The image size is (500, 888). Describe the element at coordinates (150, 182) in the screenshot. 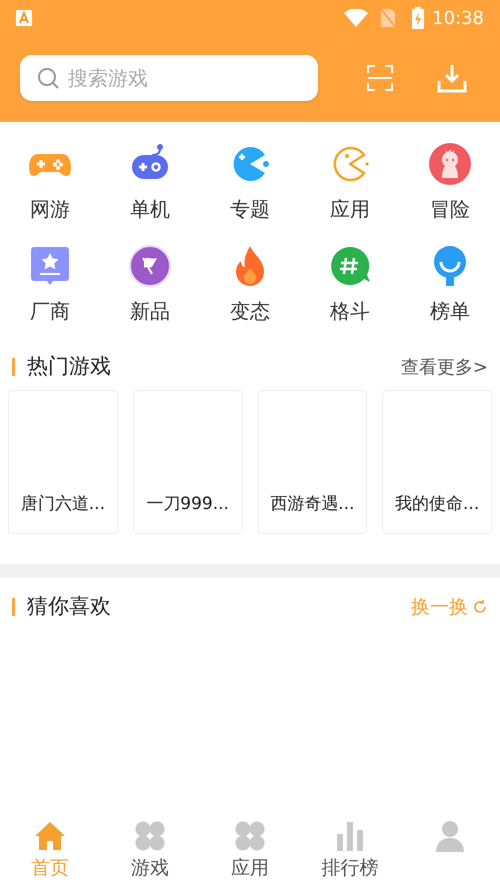

I see `category-item: 单机` at that location.